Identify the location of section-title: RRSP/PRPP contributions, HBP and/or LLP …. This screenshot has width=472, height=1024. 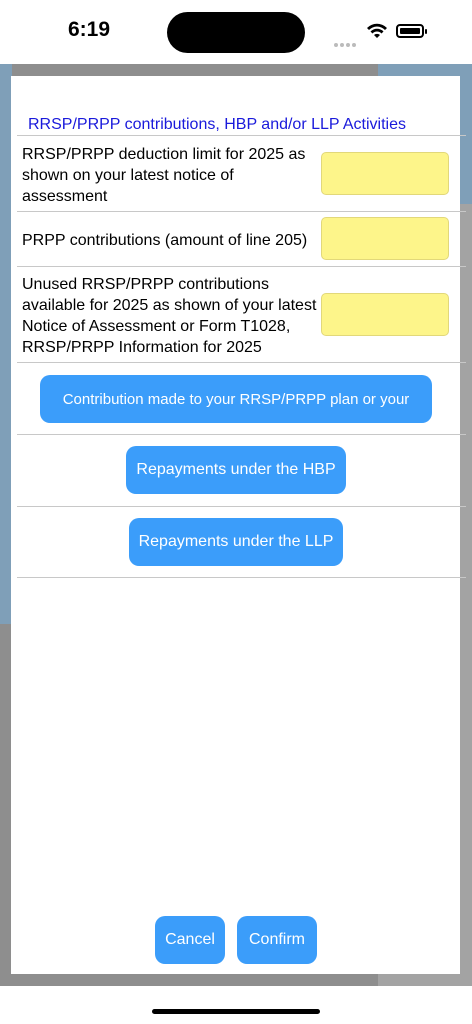
(217, 124).